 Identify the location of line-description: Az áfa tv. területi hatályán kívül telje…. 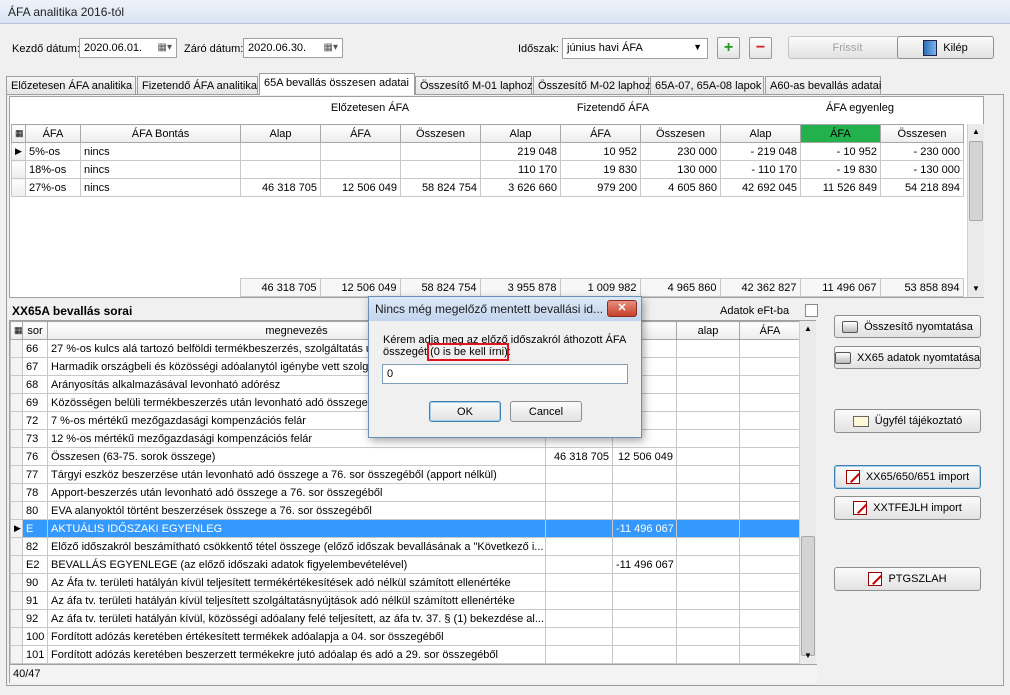
(296, 600).